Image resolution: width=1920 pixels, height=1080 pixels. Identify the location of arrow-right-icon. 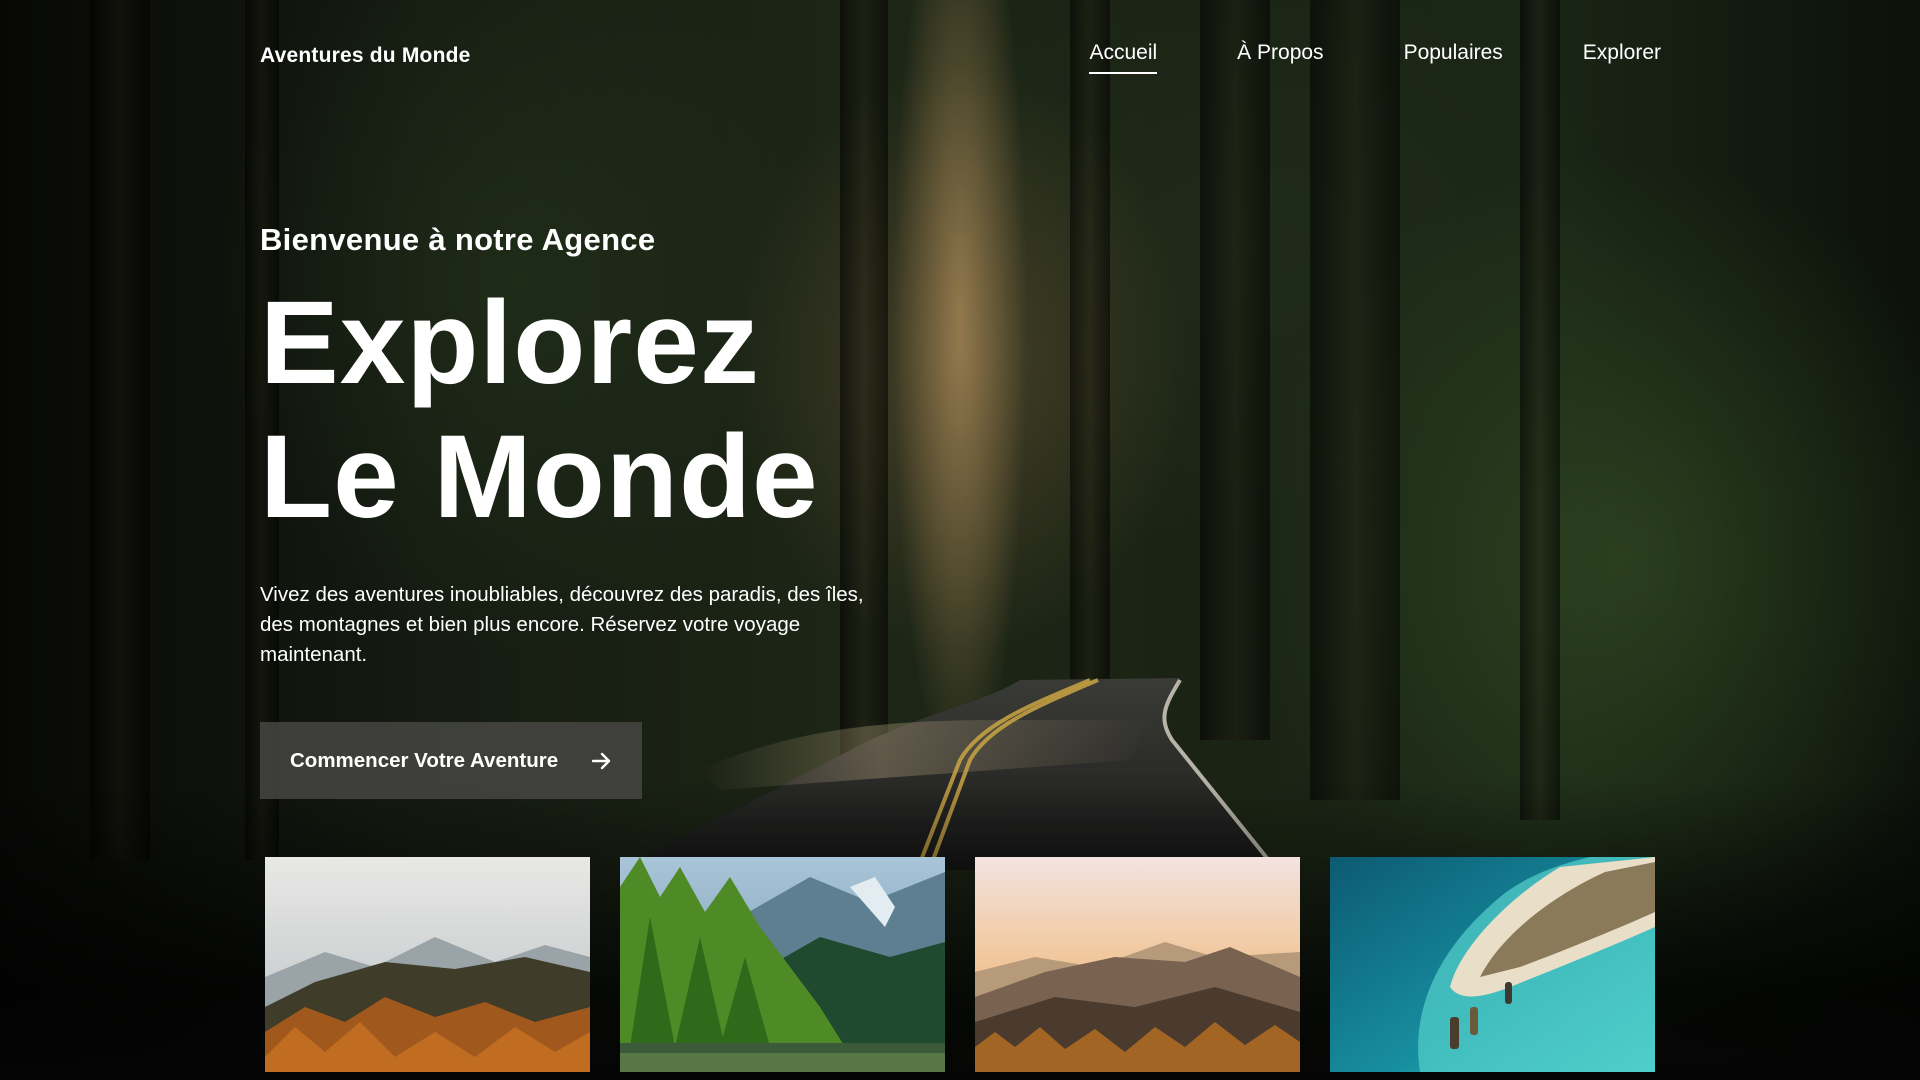
(602, 761).